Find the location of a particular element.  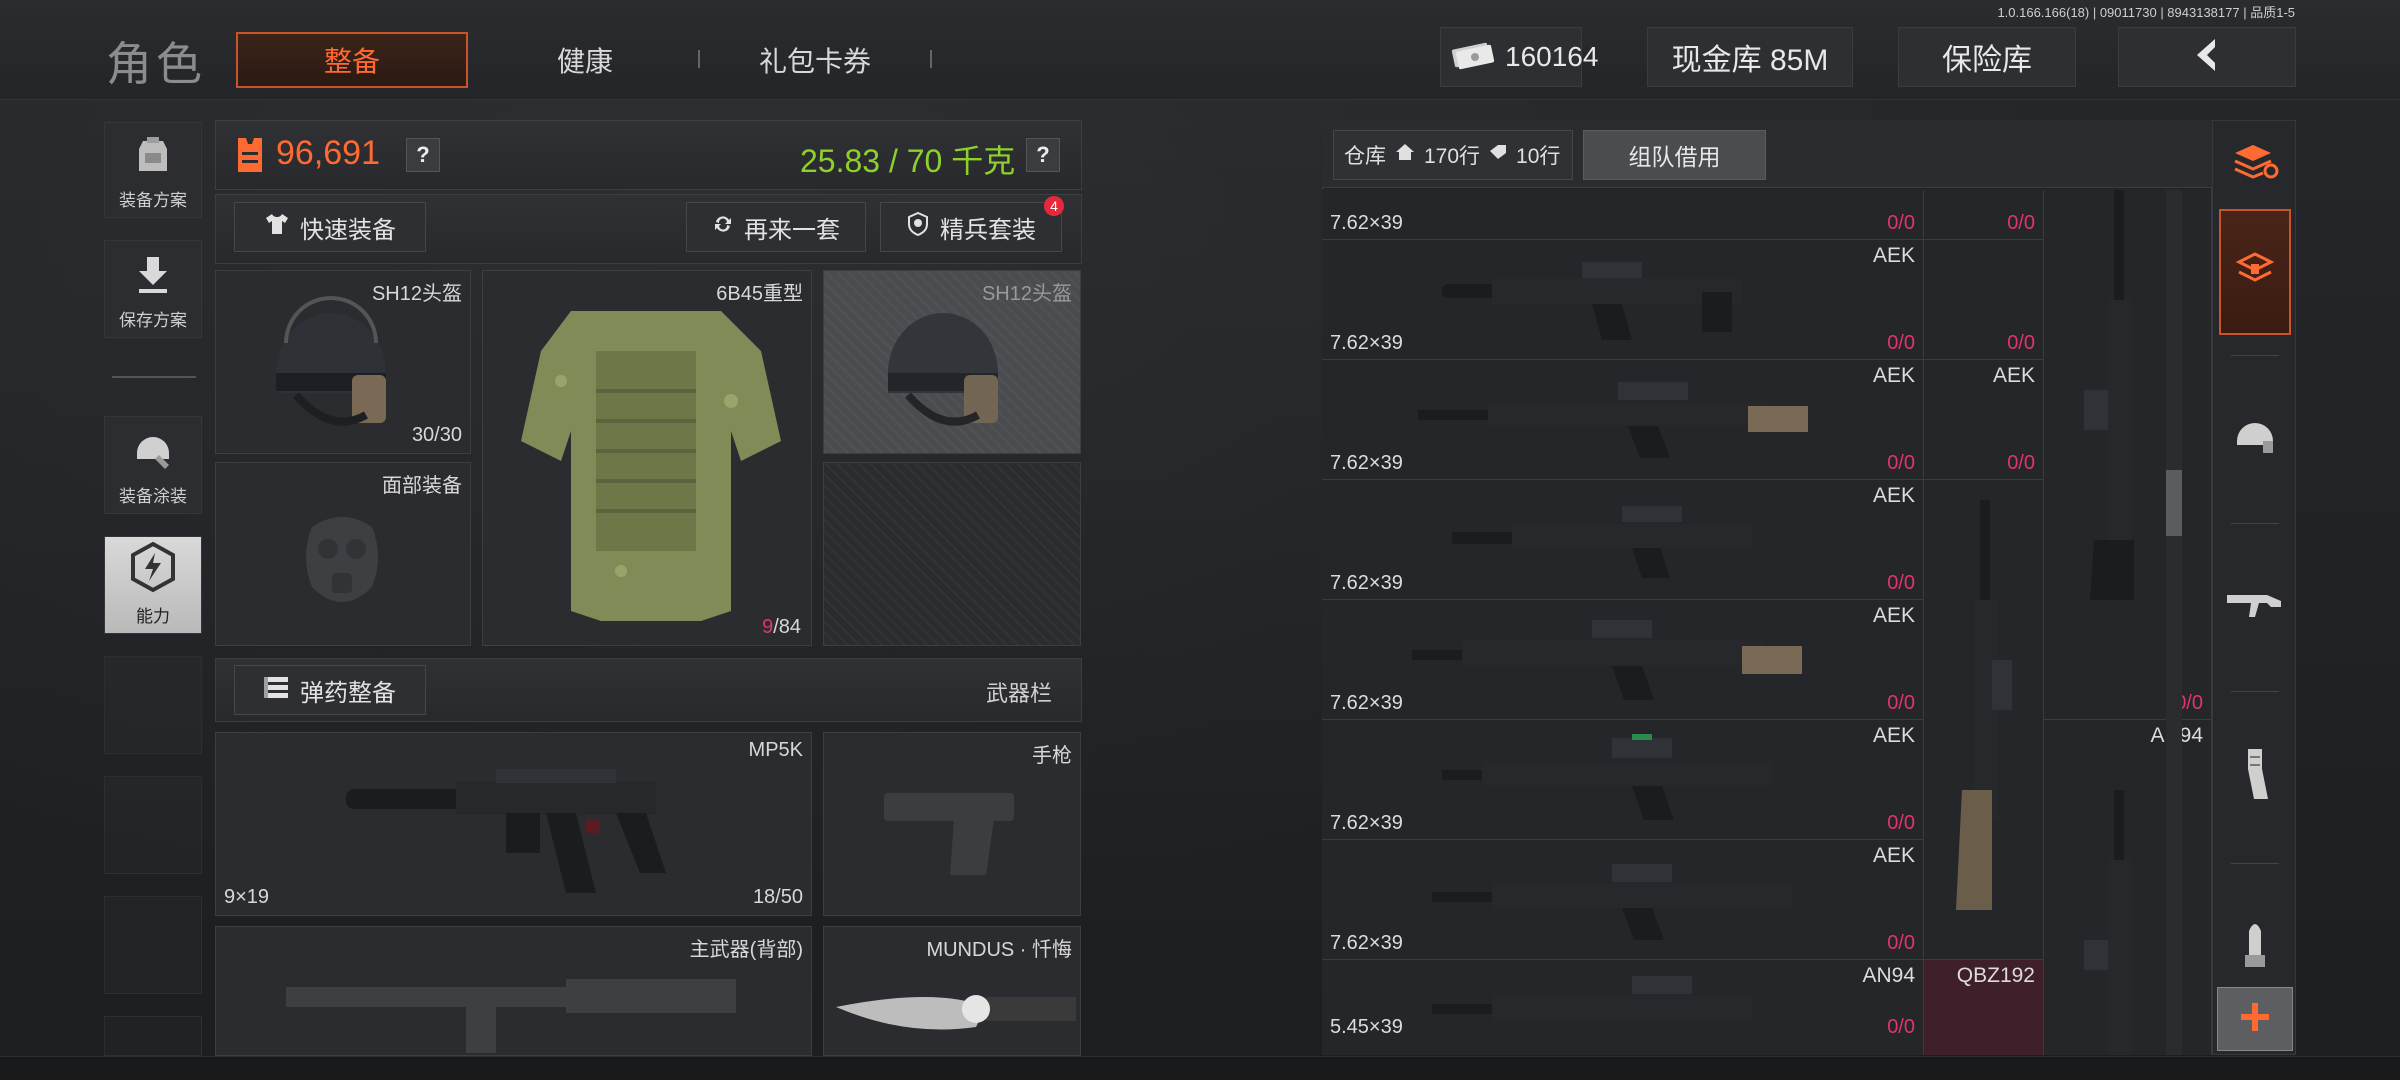

stack-box-icon is located at coordinates (2255, 272).